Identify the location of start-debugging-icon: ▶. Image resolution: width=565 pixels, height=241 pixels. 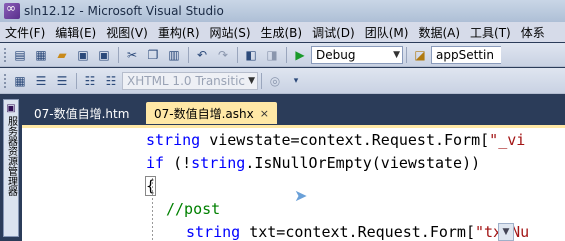
(300, 55).